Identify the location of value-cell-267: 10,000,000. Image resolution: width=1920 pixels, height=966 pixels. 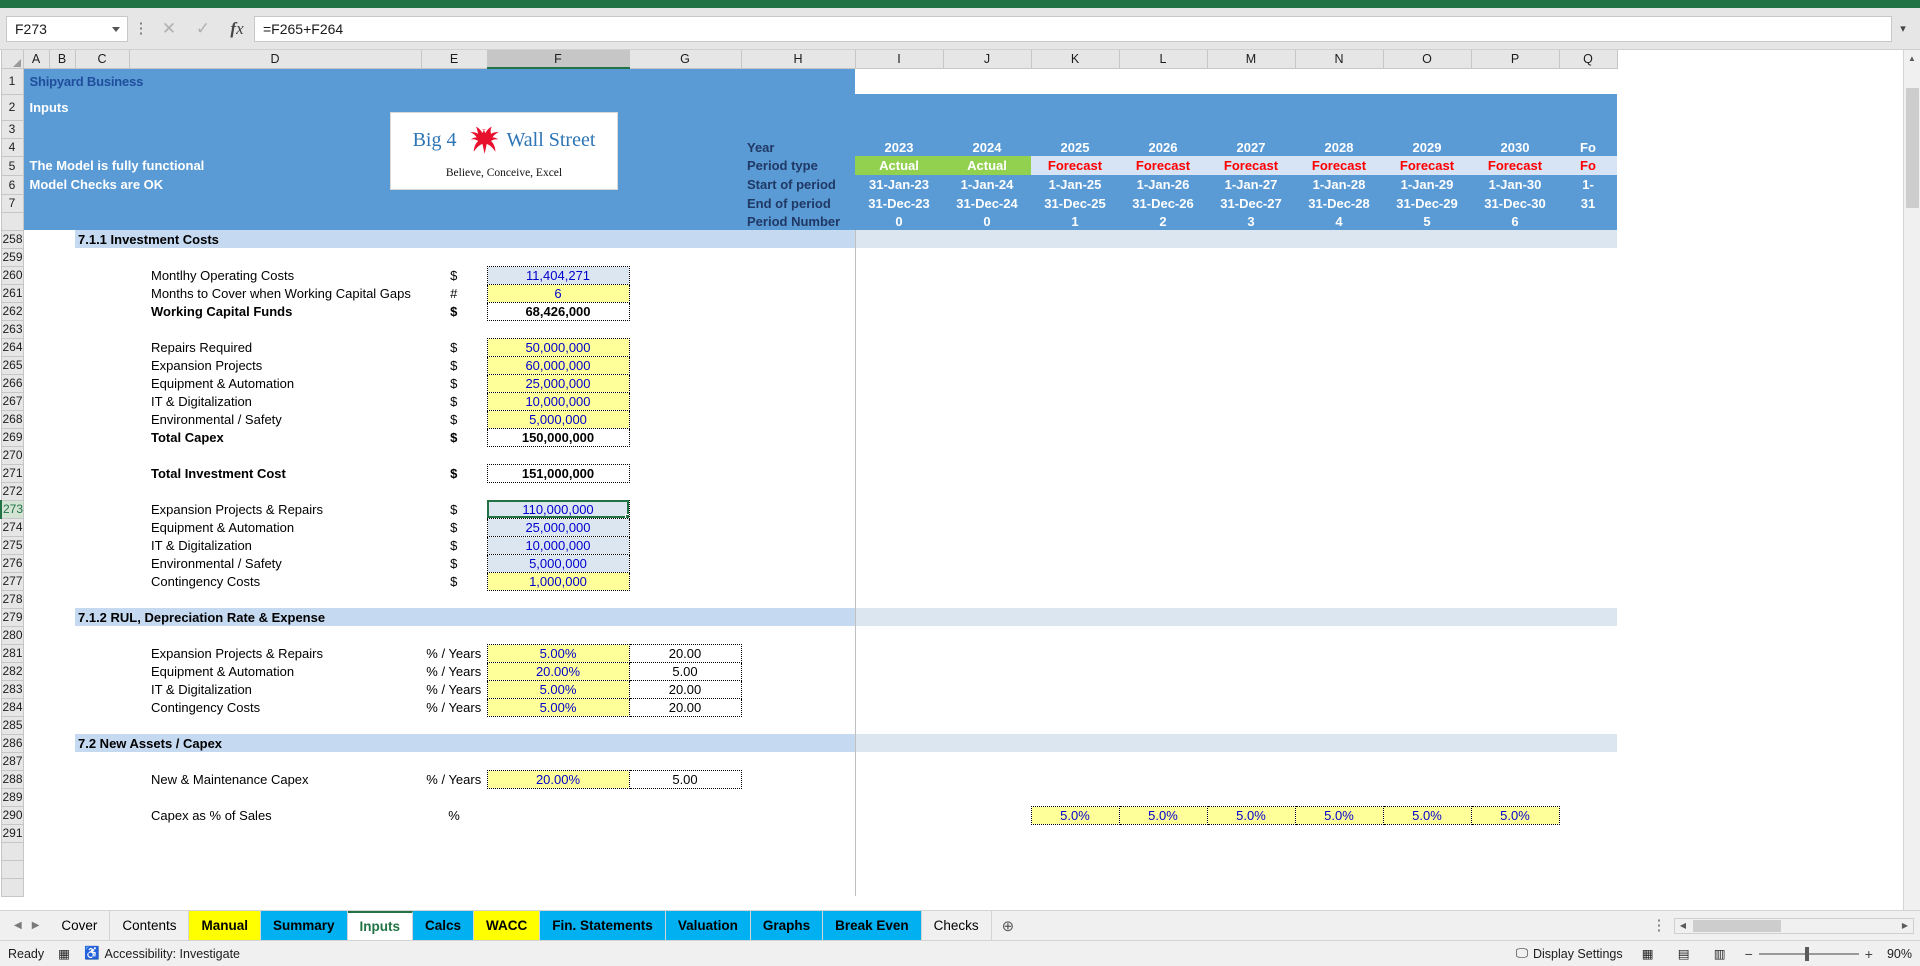
(558, 401).